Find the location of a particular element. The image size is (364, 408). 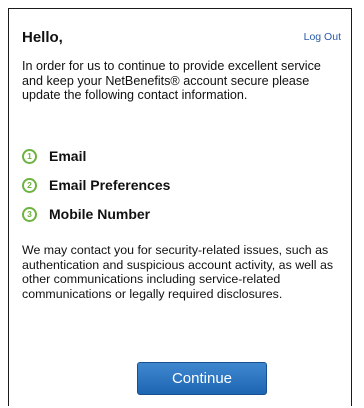

step-number-icon: 2 is located at coordinates (29, 185).